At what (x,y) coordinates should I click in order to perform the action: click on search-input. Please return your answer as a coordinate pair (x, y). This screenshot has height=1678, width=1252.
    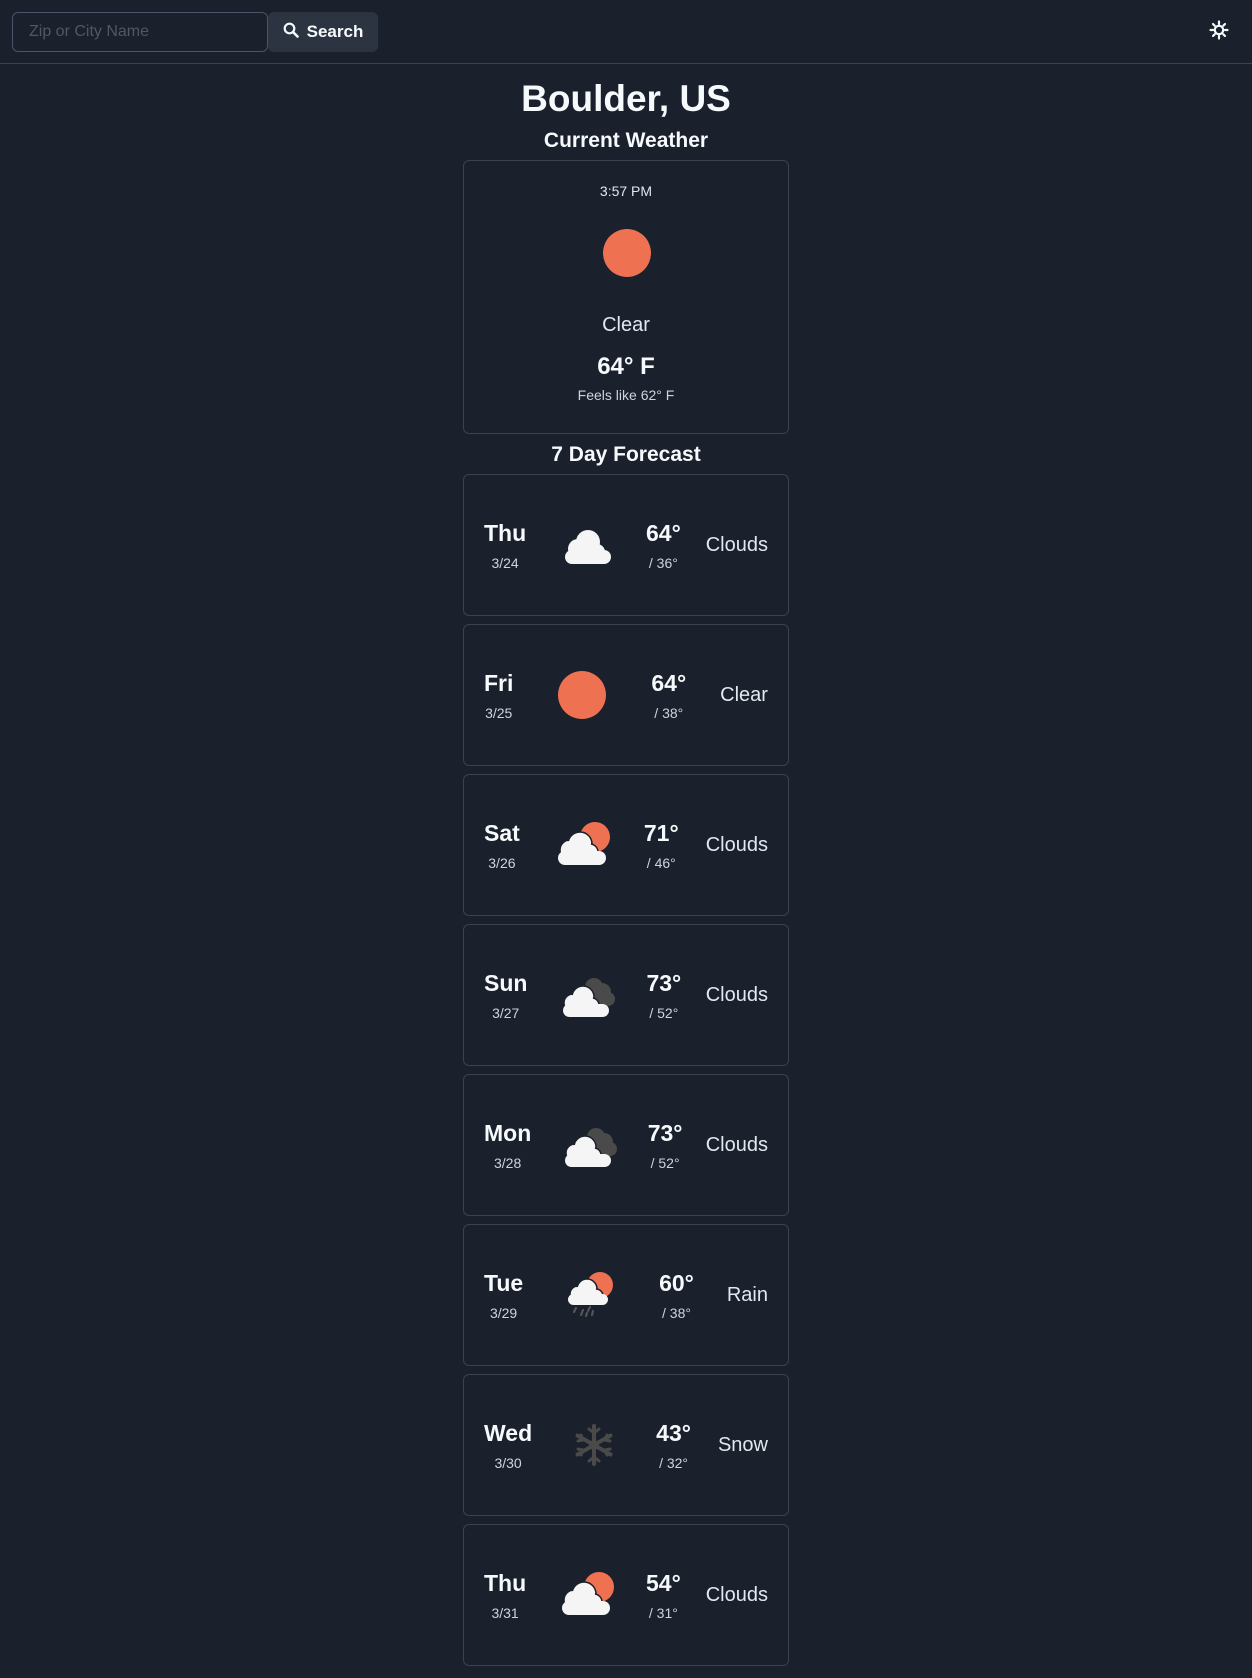
    Looking at the image, I should click on (140, 32).